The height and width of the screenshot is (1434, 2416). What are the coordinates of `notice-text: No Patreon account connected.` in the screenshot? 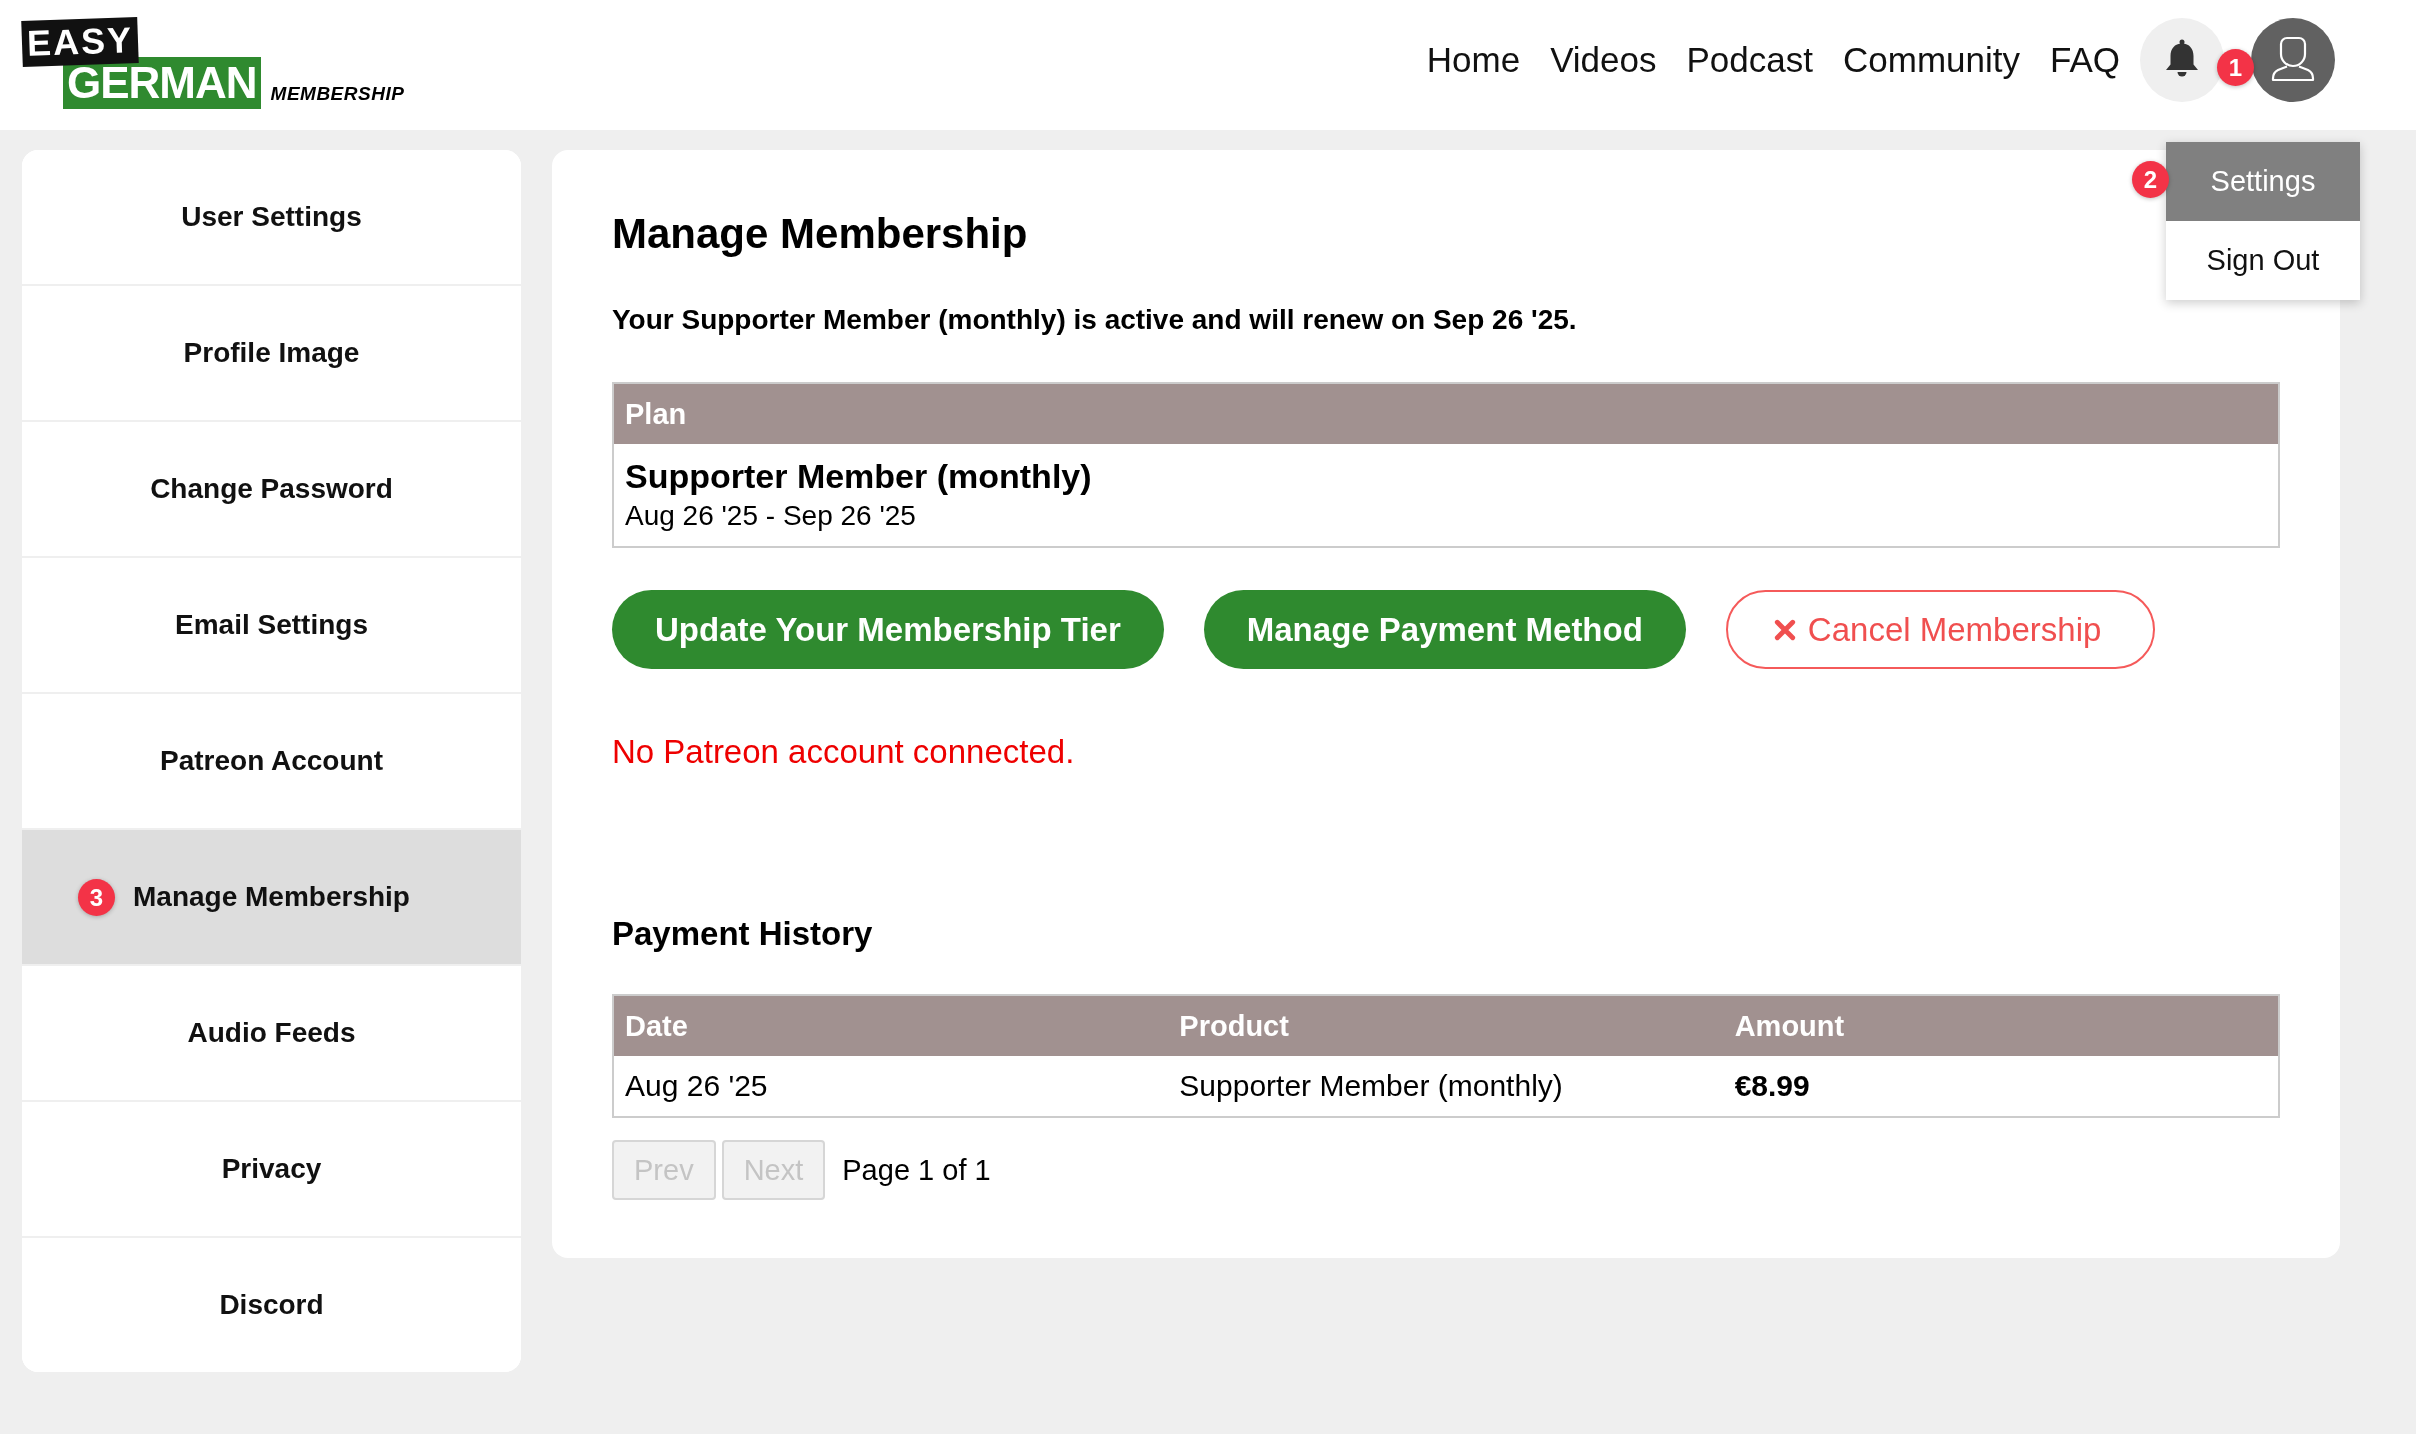 It's located at (843, 752).